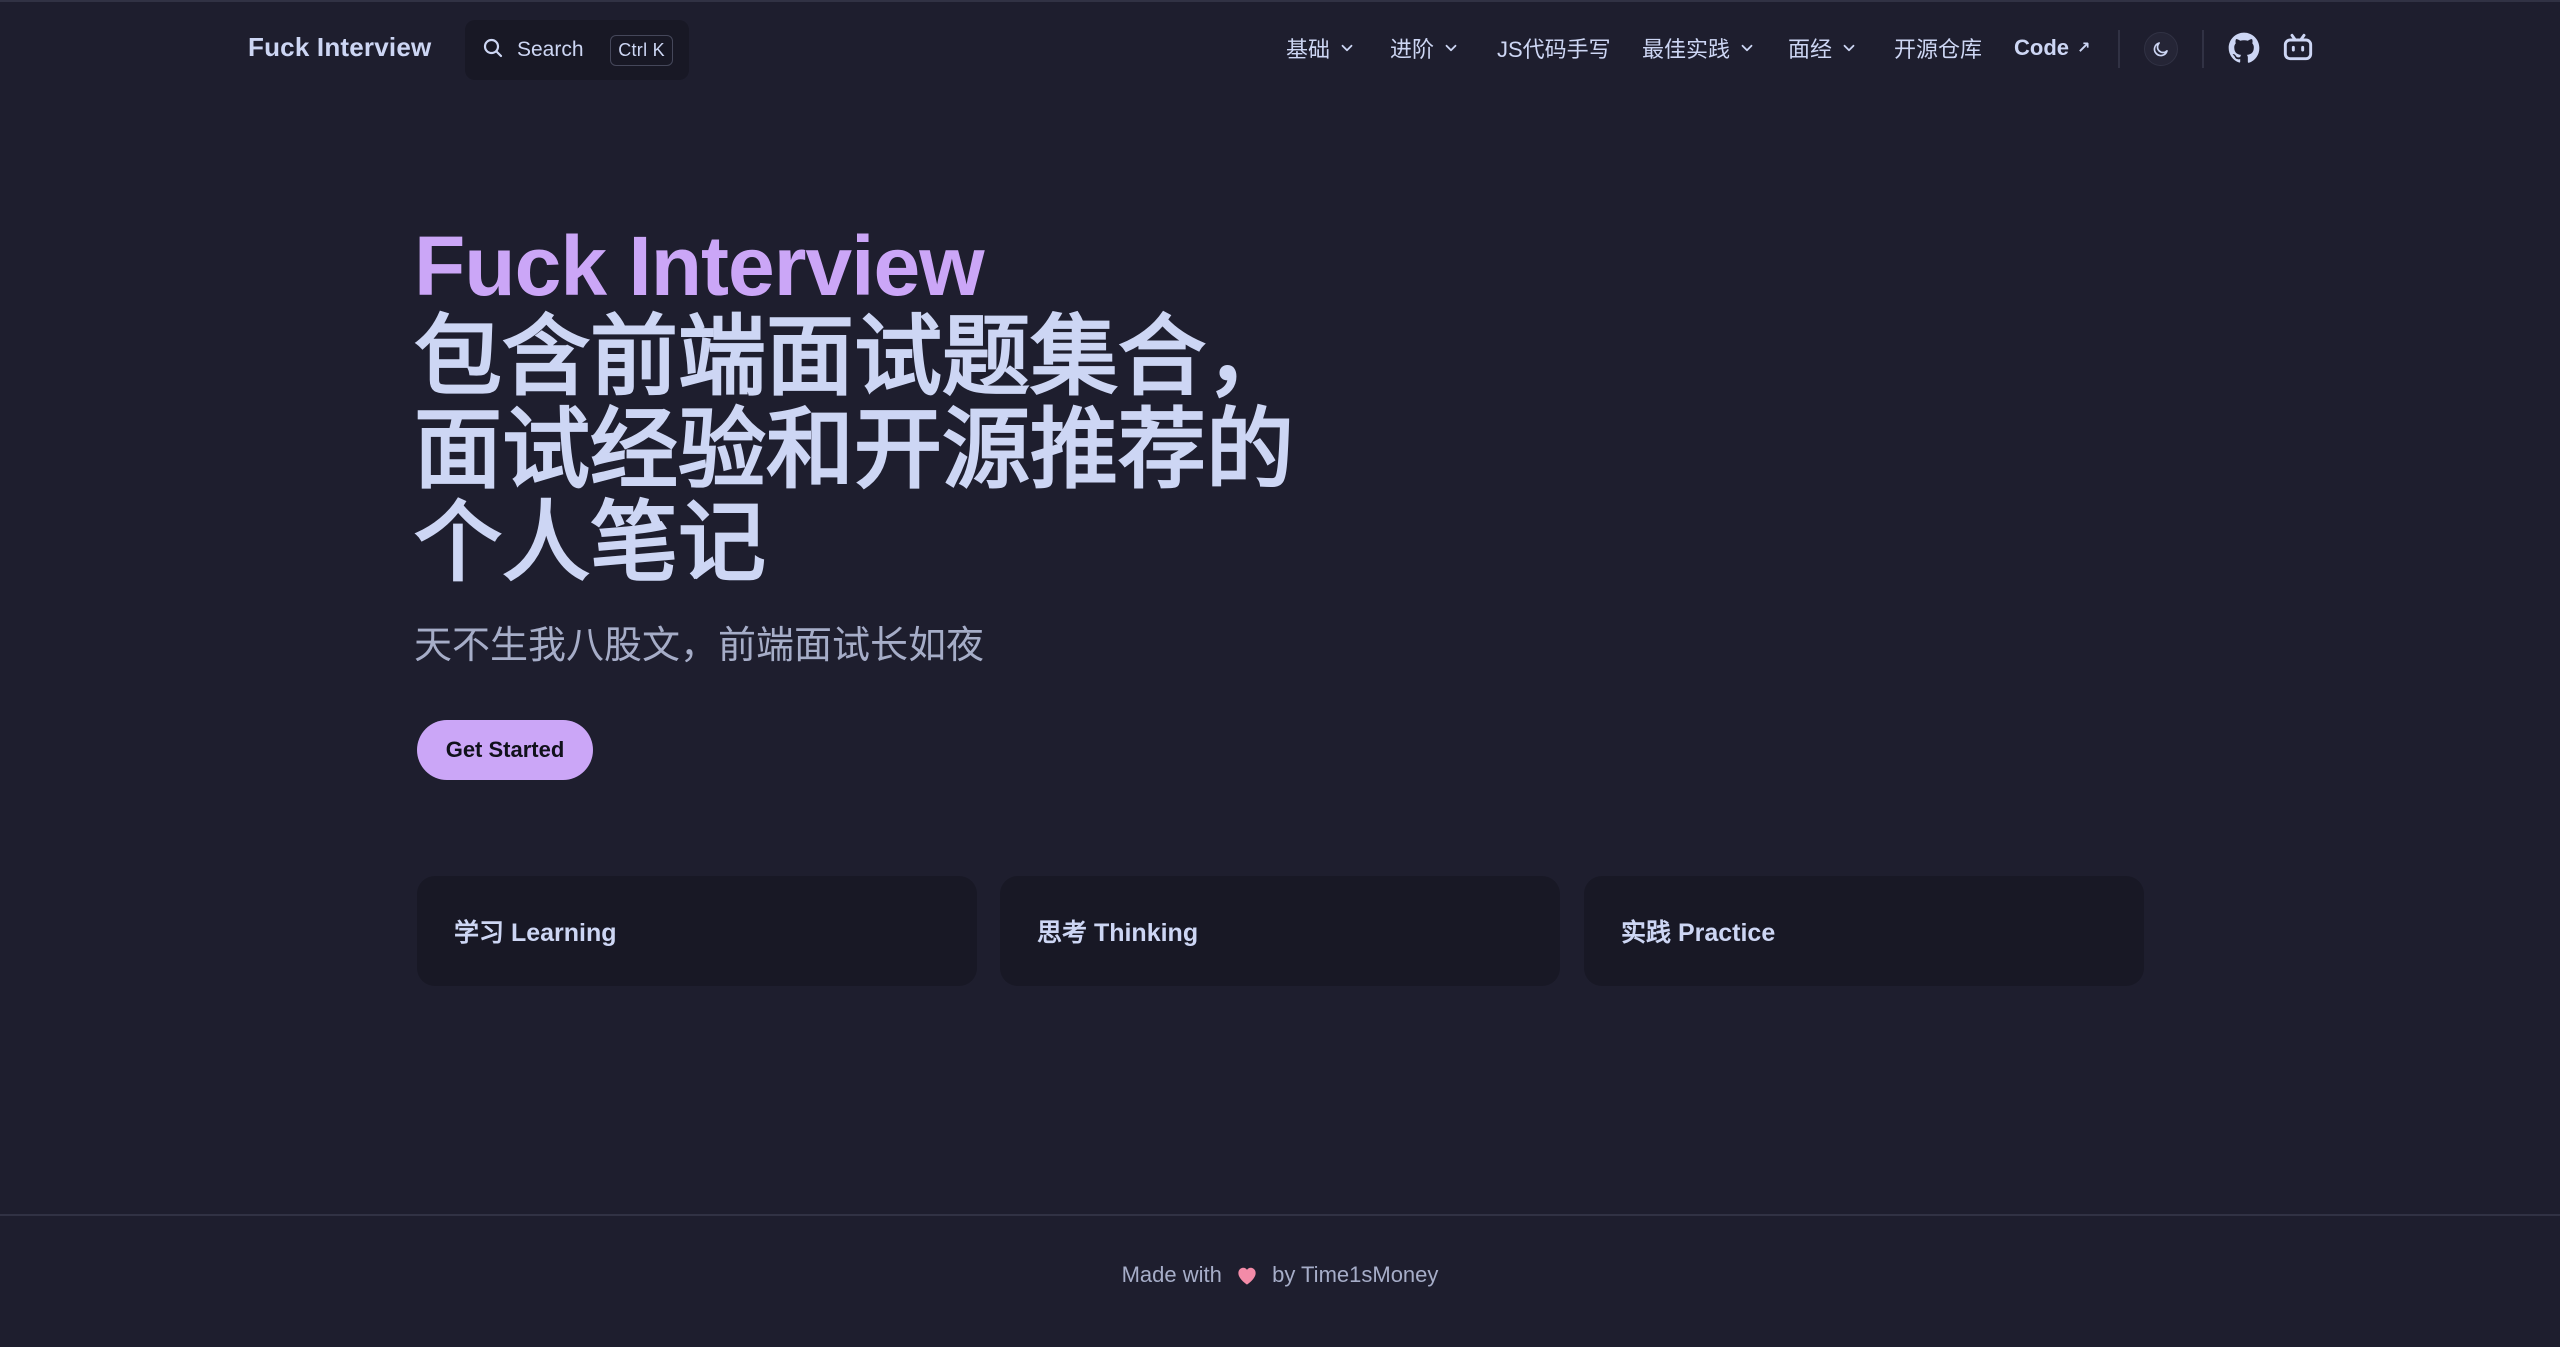 This screenshot has width=2560, height=1347. I want to click on nav-item-code: Code ↗, so click(2052, 48).